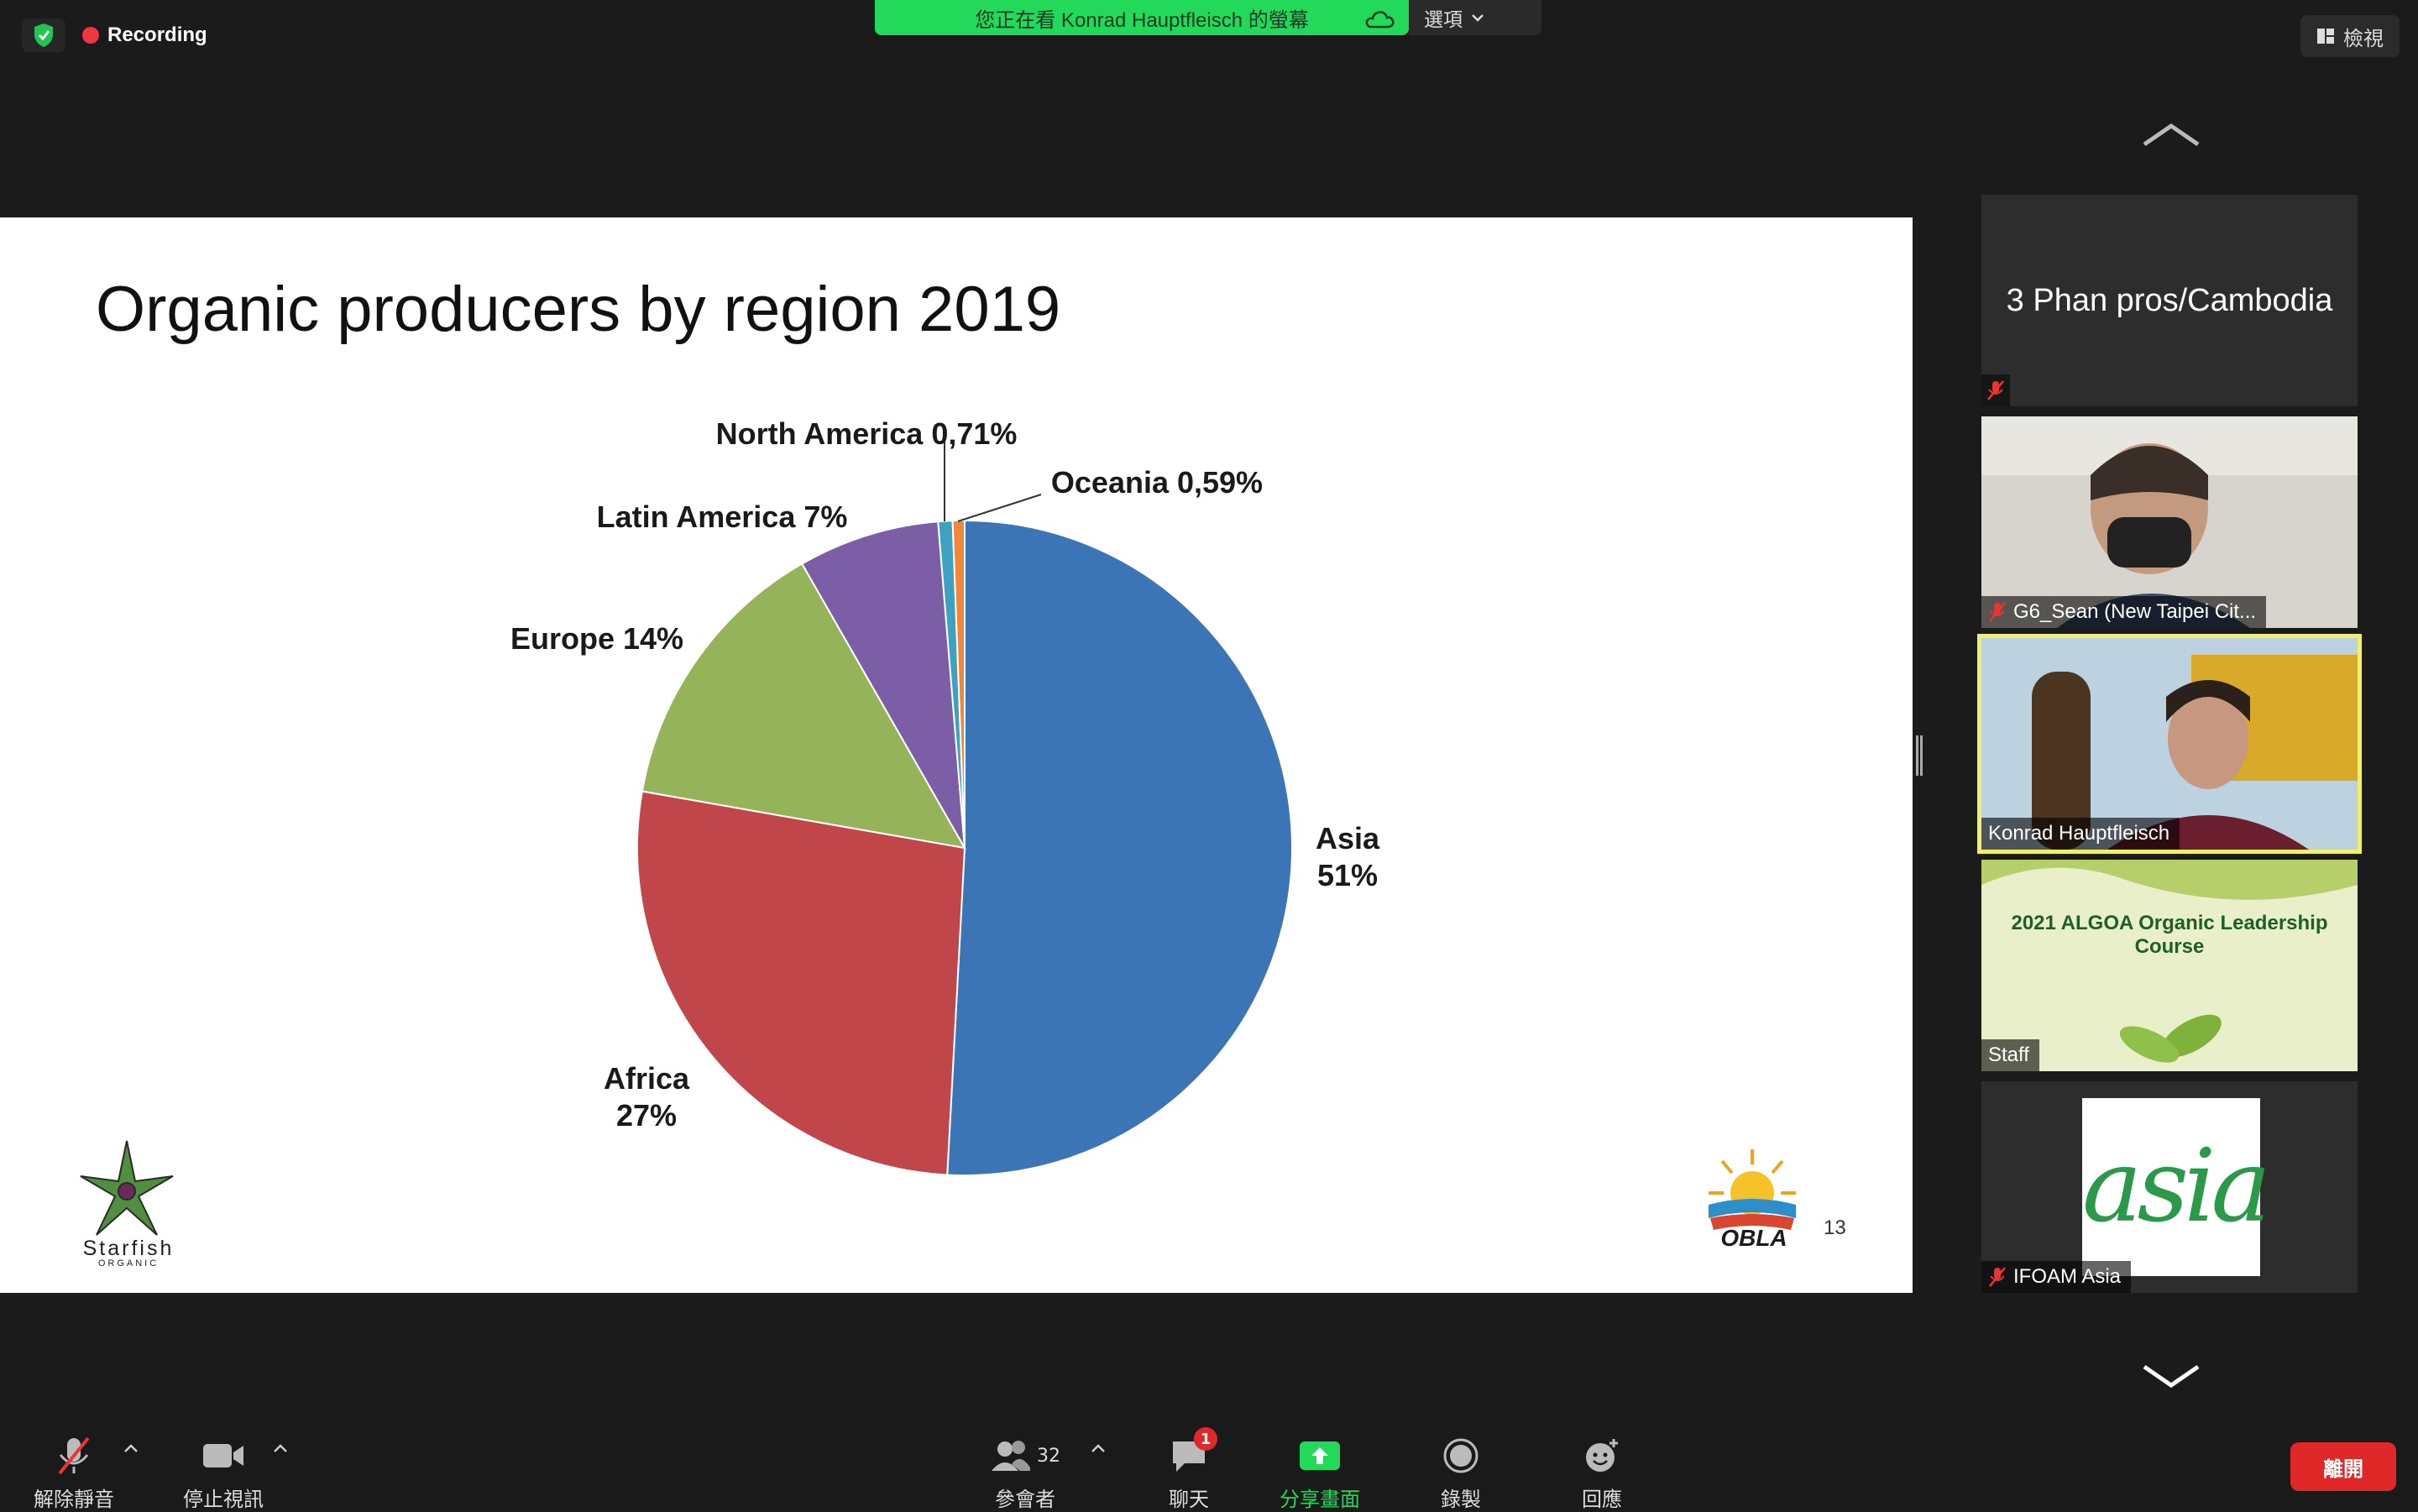 The width and height of the screenshot is (2418, 1512). Describe the element at coordinates (128, 1248) in the screenshot. I see `starfish-logo-text: Starfish` at that location.